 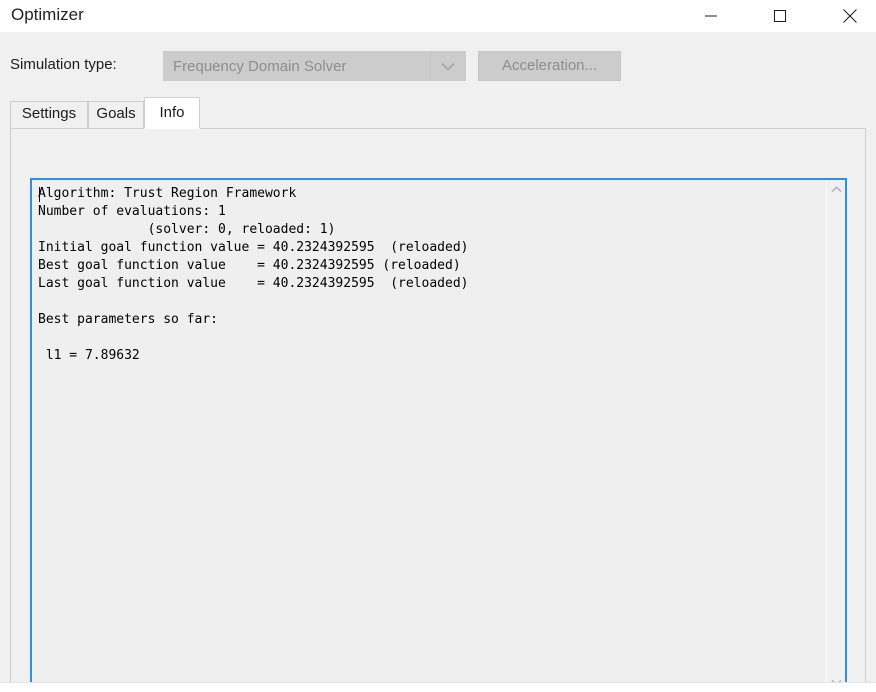 I want to click on tab-info: Info, so click(x=172, y=113).